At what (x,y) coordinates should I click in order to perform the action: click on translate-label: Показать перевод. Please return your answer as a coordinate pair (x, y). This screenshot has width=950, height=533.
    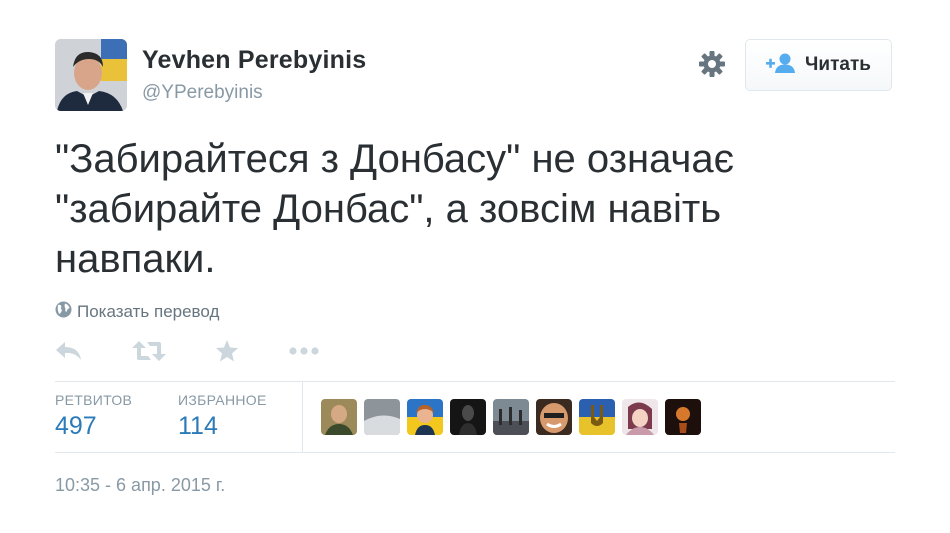
    Looking at the image, I should click on (148, 311).